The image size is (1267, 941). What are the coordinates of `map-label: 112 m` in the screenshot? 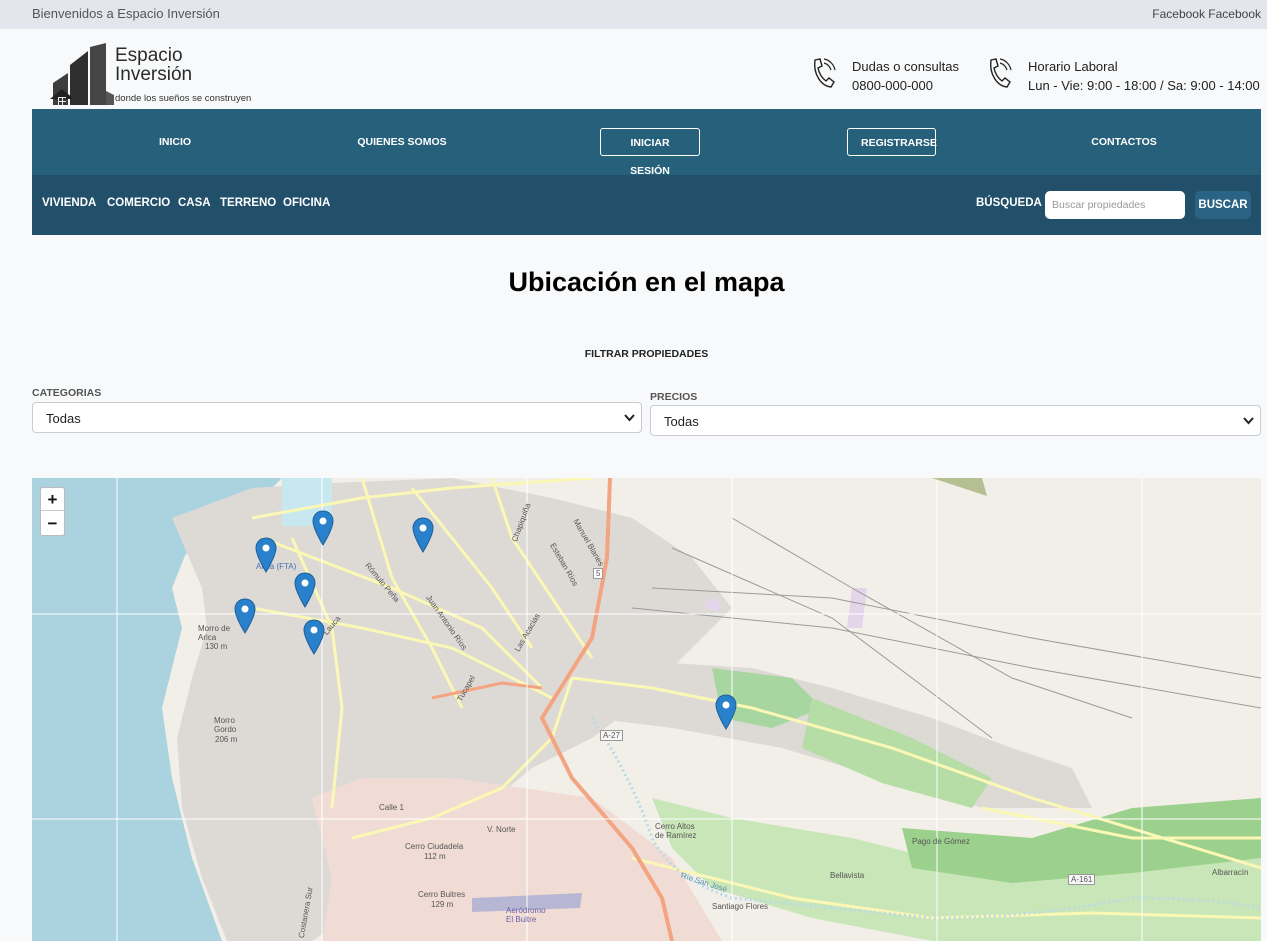 It's located at (435, 856).